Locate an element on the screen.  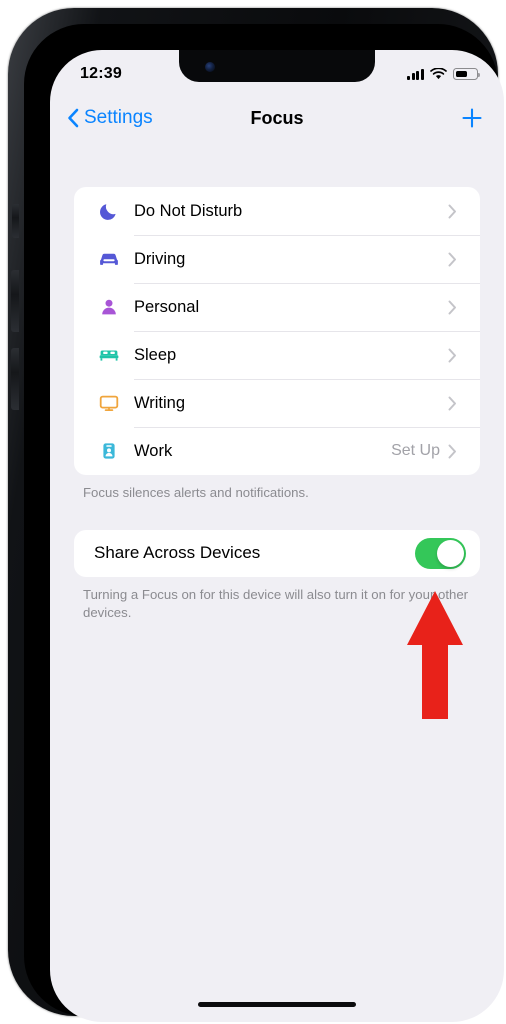
share-across-devices-card: Share Across Devices is located at coordinates (277, 553).